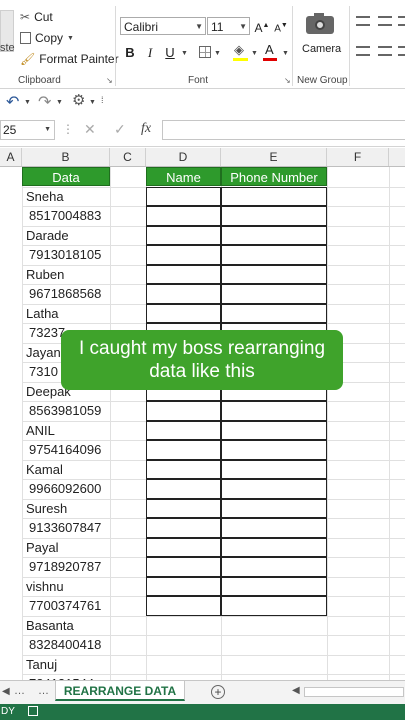  Describe the element at coordinates (69, 254) in the screenshot. I see `phone-number-cell: 7913018105` at that location.